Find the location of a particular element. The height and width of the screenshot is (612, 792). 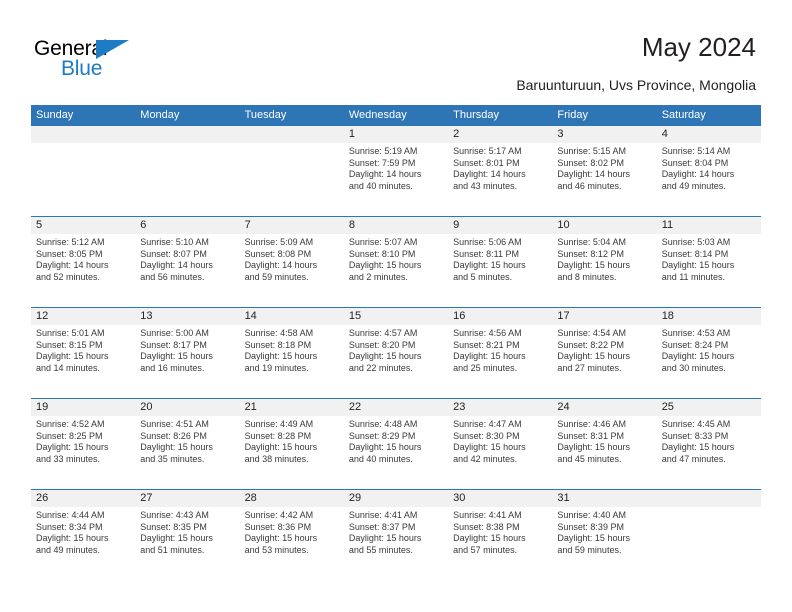

day-number-3: 3 is located at coordinates (604, 134).